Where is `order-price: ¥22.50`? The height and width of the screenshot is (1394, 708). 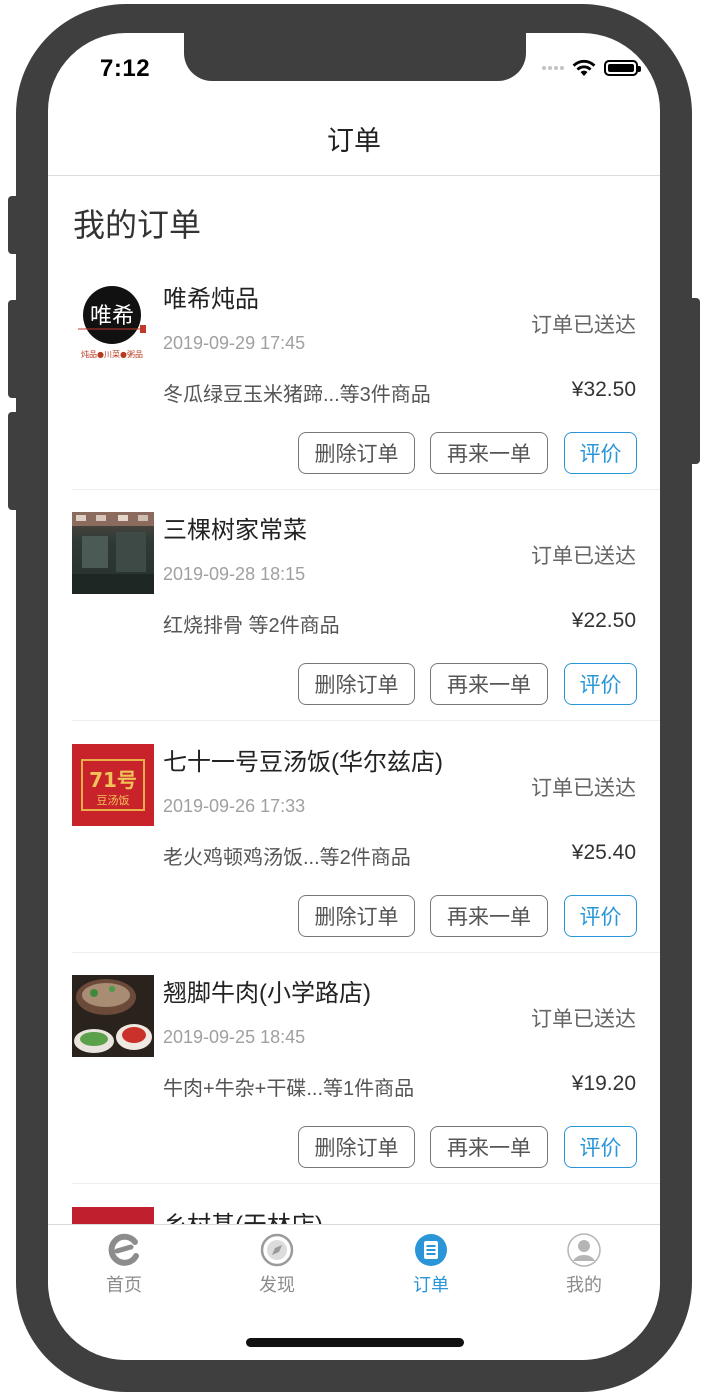
order-price: ¥22.50 is located at coordinates (603, 620).